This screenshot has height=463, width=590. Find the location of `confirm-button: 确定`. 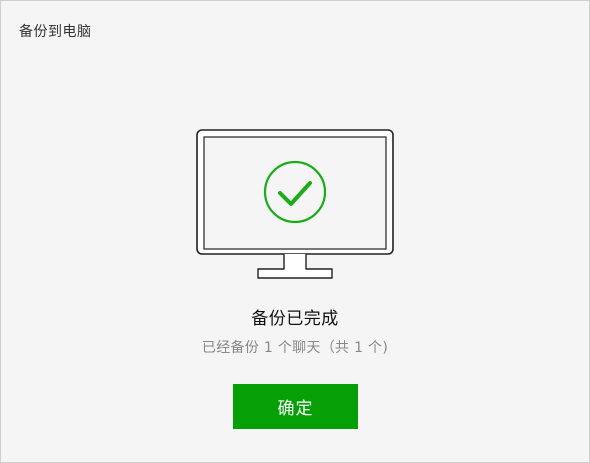

confirm-button: 确定 is located at coordinates (295, 406).